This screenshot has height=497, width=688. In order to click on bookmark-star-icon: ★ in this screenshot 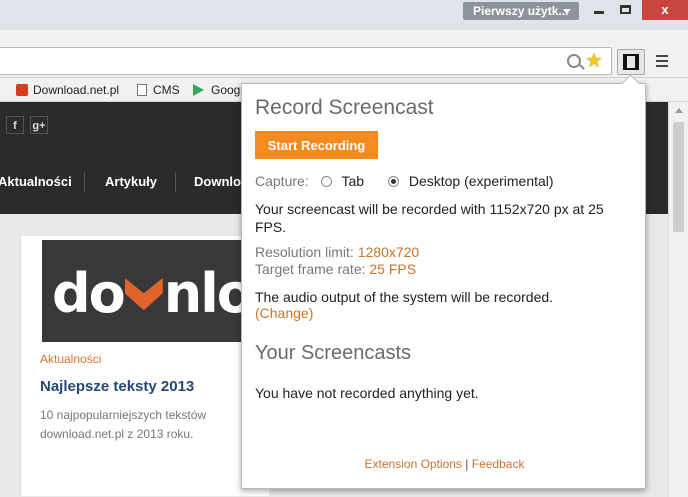, I will do `click(594, 61)`.